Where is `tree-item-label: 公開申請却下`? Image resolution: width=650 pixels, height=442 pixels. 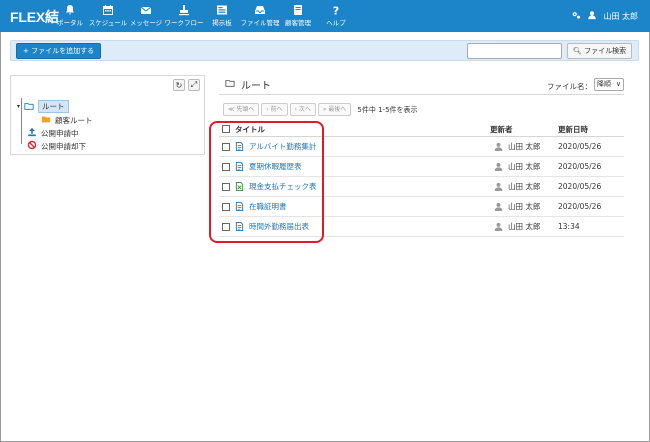
tree-item-label: 公開申請却下 is located at coordinates (63, 146).